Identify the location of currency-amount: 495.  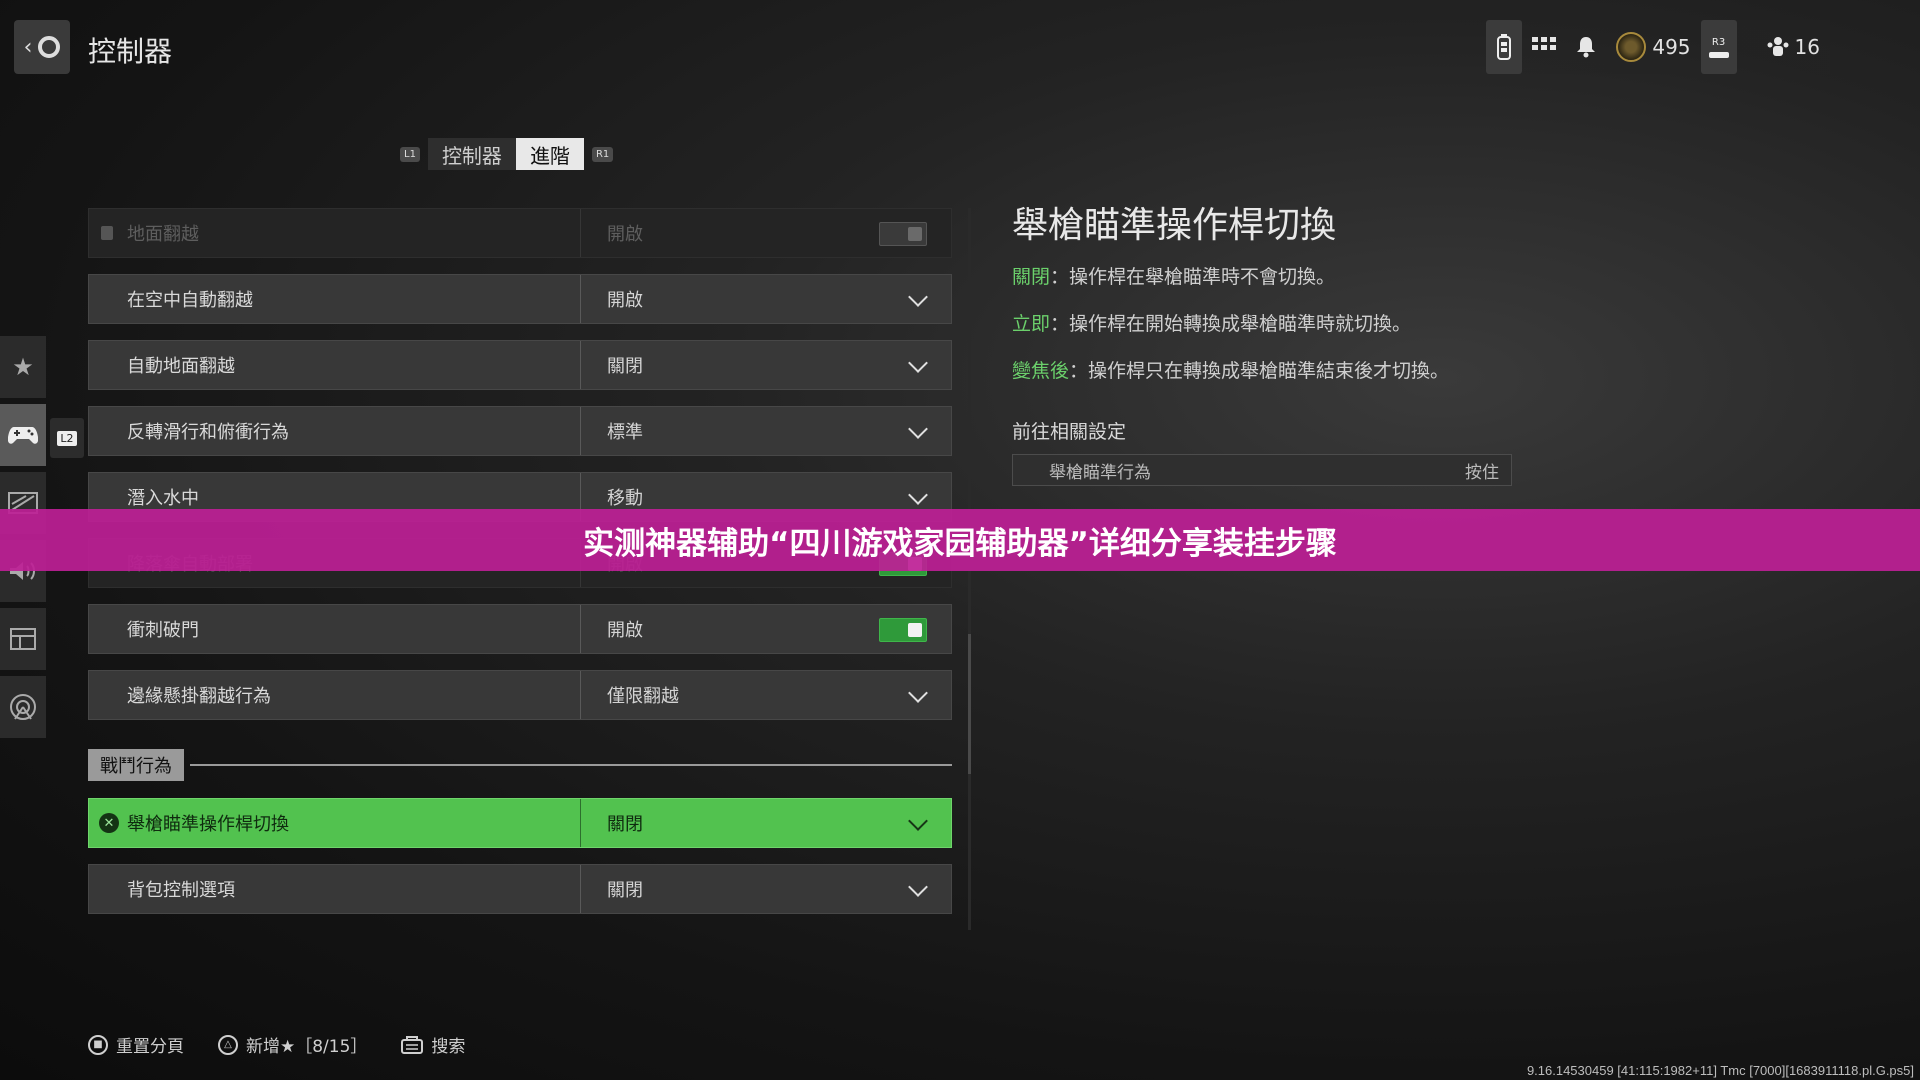
(1671, 47).